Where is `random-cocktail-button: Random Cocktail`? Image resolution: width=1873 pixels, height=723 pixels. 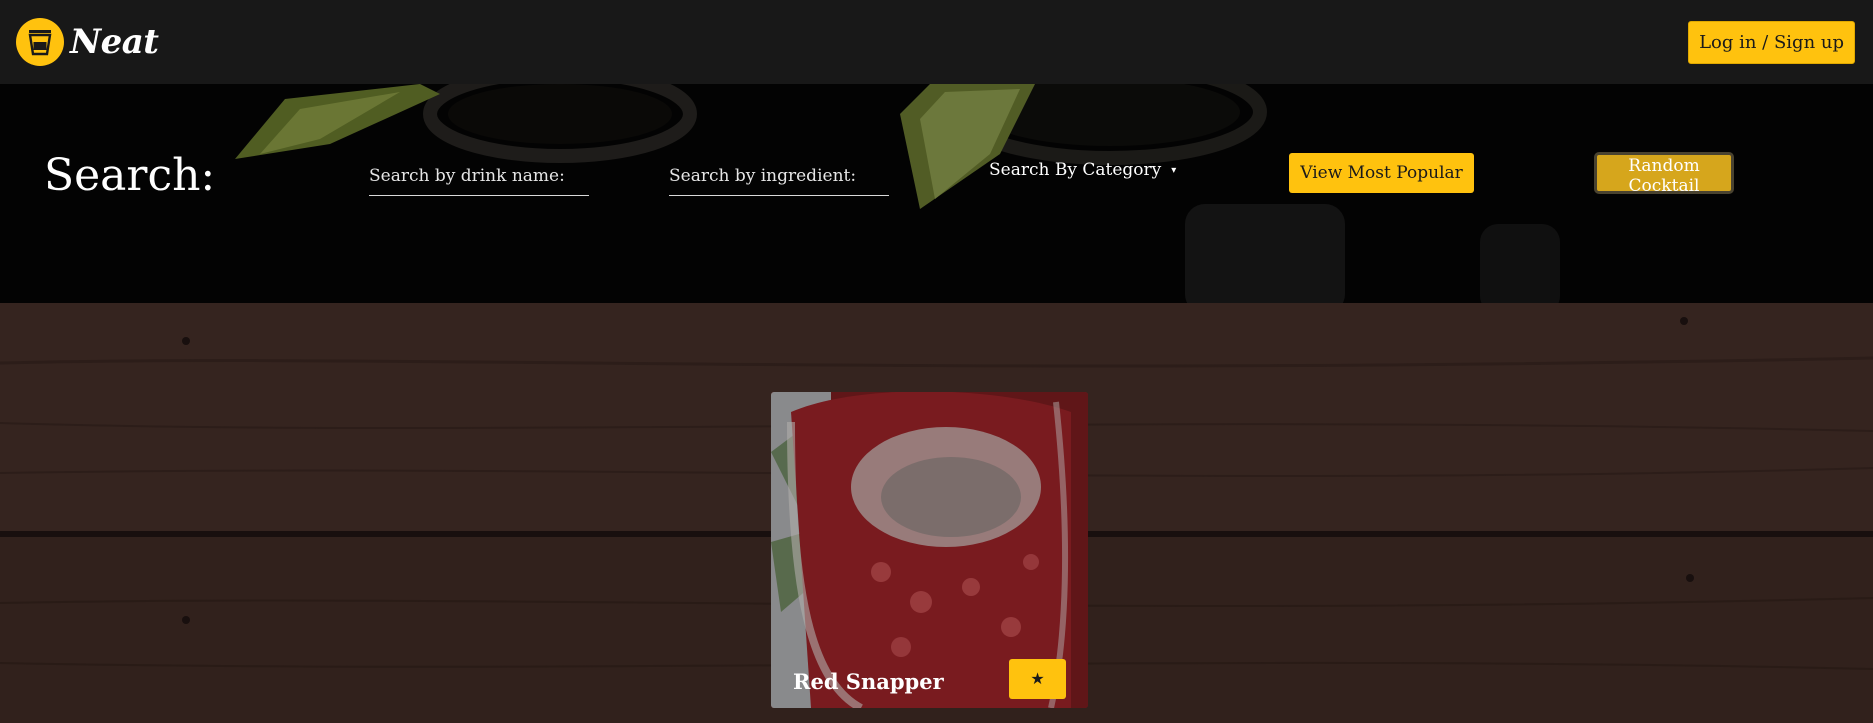
random-cocktail-button: Random Cocktail is located at coordinates (1664, 174).